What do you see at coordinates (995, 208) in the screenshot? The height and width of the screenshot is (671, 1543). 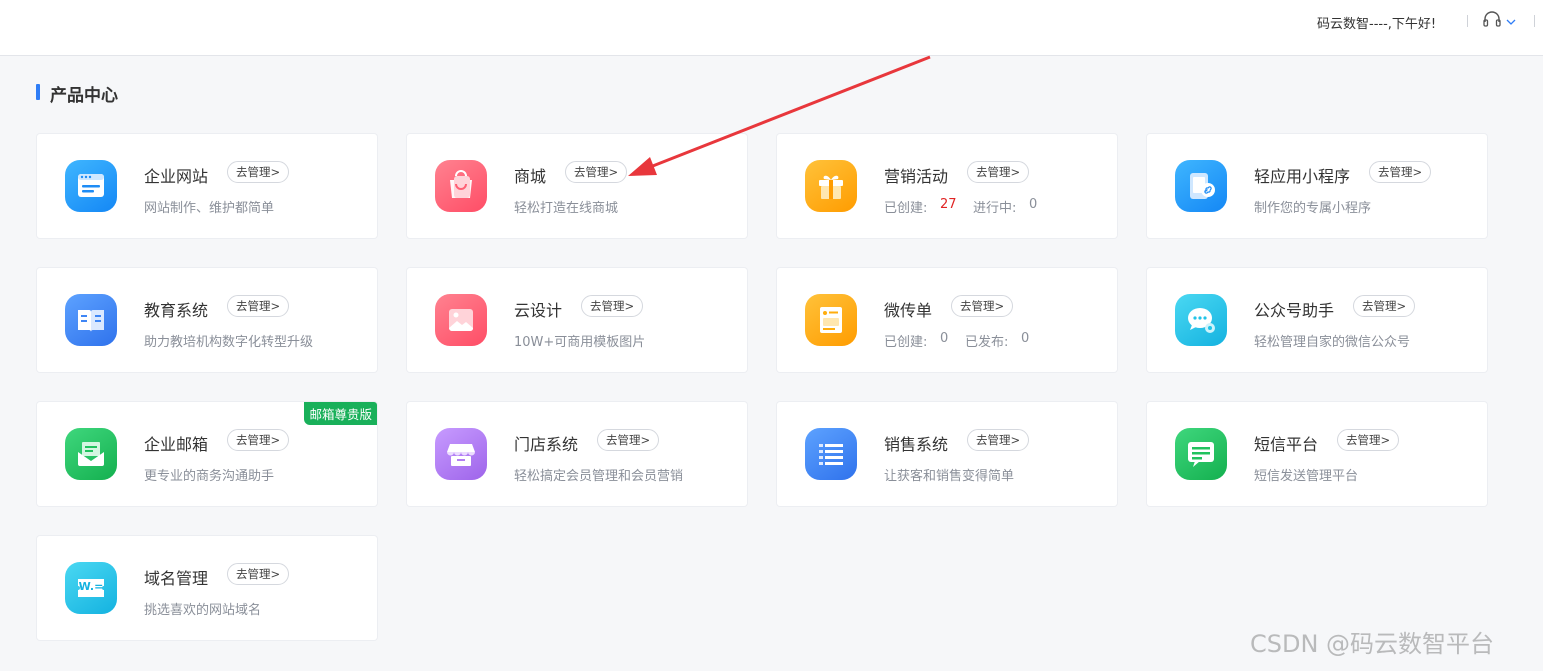 I see `running-label: 进行中:` at bounding box center [995, 208].